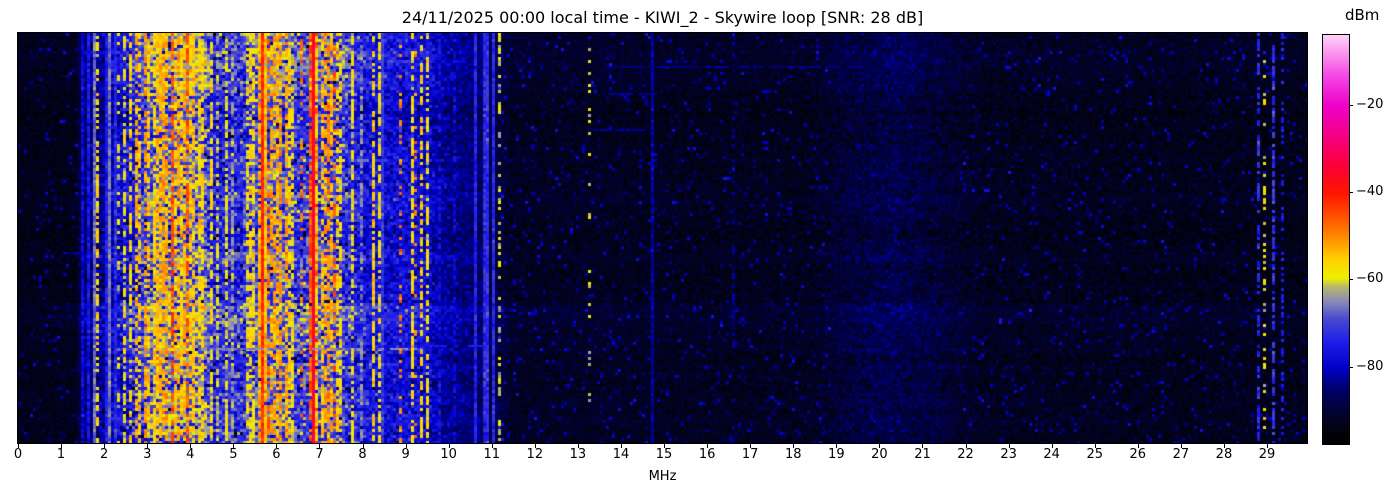 The image size is (1400, 500). Describe the element at coordinates (1008, 454) in the screenshot. I see `x-tick-label: 23` at that location.